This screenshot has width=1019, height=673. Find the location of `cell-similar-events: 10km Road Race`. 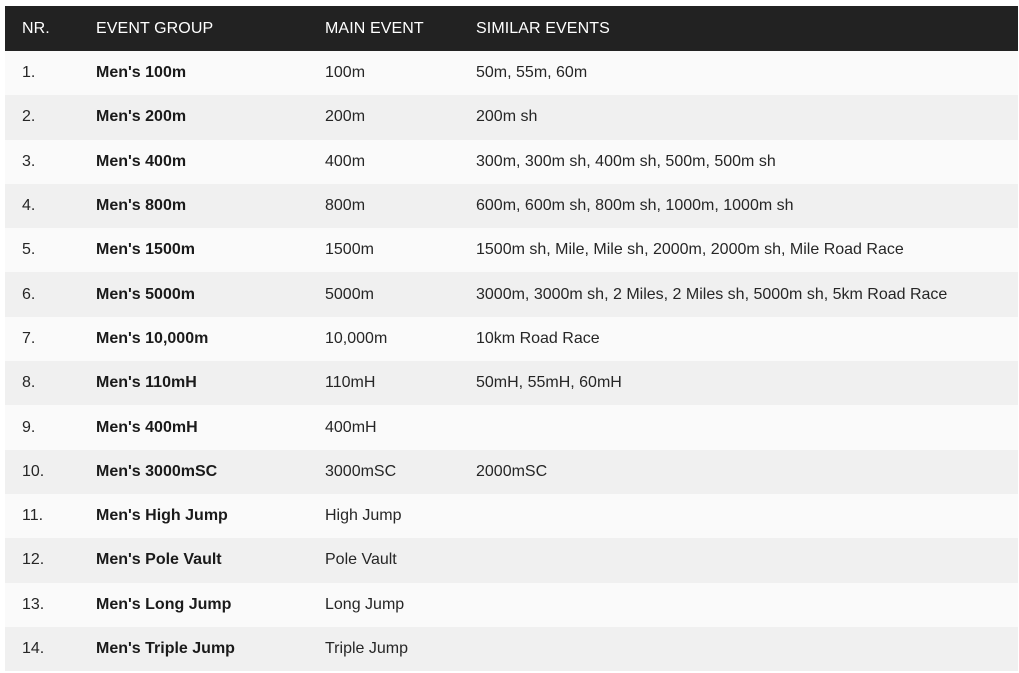

cell-similar-events: 10km Road Race is located at coordinates (538, 338).